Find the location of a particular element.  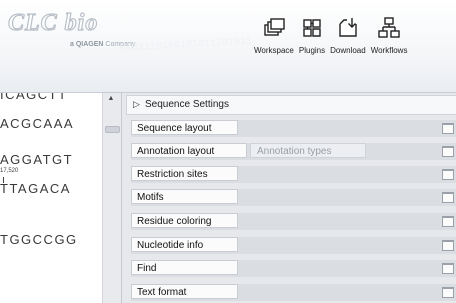

plugins-icon is located at coordinates (312, 28).